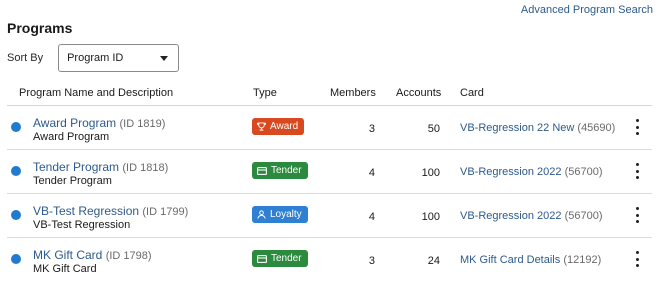 This screenshot has width=659, height=285. What do you see at coordinates (82, 225) in the screenshot?
I see `program-description: VB-Test Regression` at bounding box center [82, 225].